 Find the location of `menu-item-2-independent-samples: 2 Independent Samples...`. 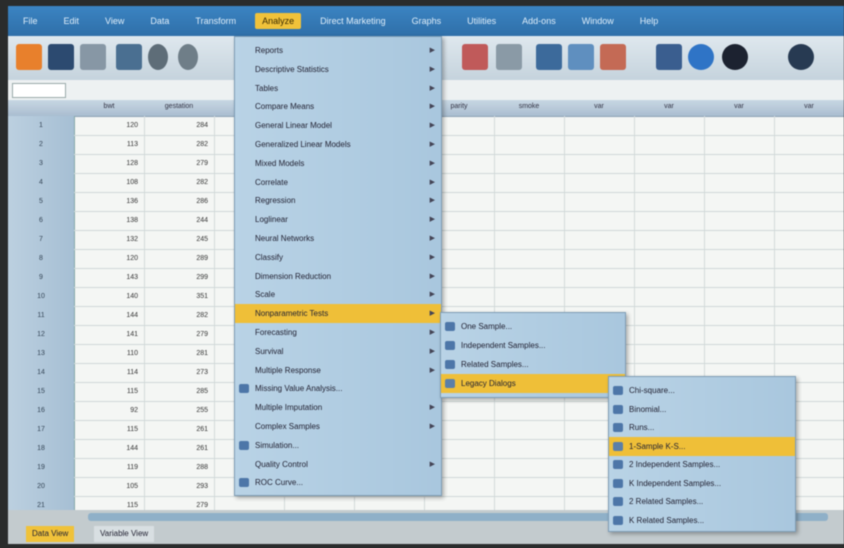

menu-item-2-independent-samples: 2 Independent Samples... is located at coordinates (702, 464).